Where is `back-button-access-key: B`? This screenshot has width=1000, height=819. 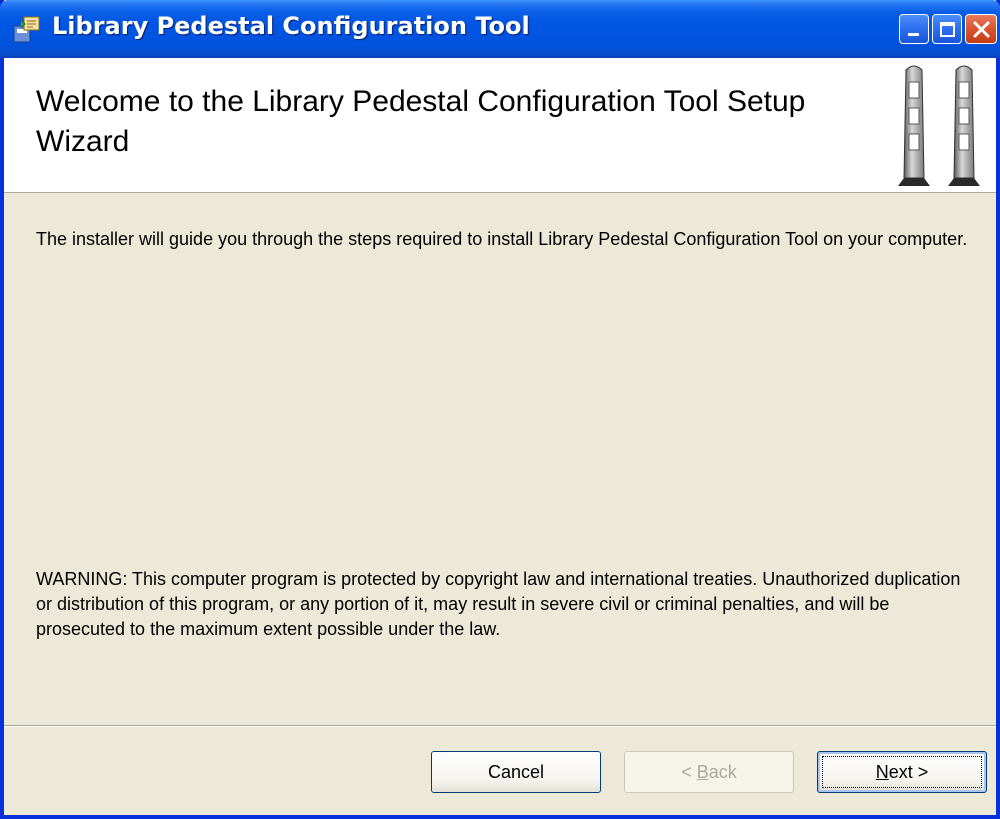 back-button-access-key: B is located at coordinates (702, 772).